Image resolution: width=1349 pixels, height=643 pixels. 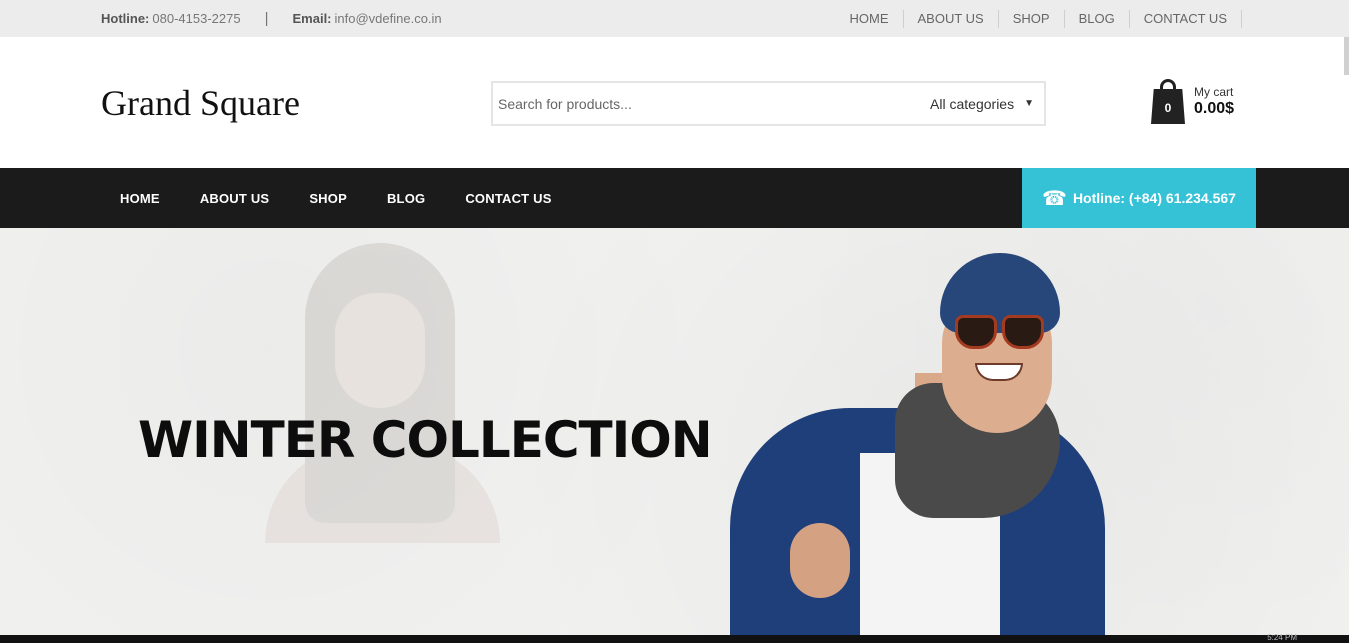 I want to click on nav-item-shop: SHOP, so click(x=328, y=198).